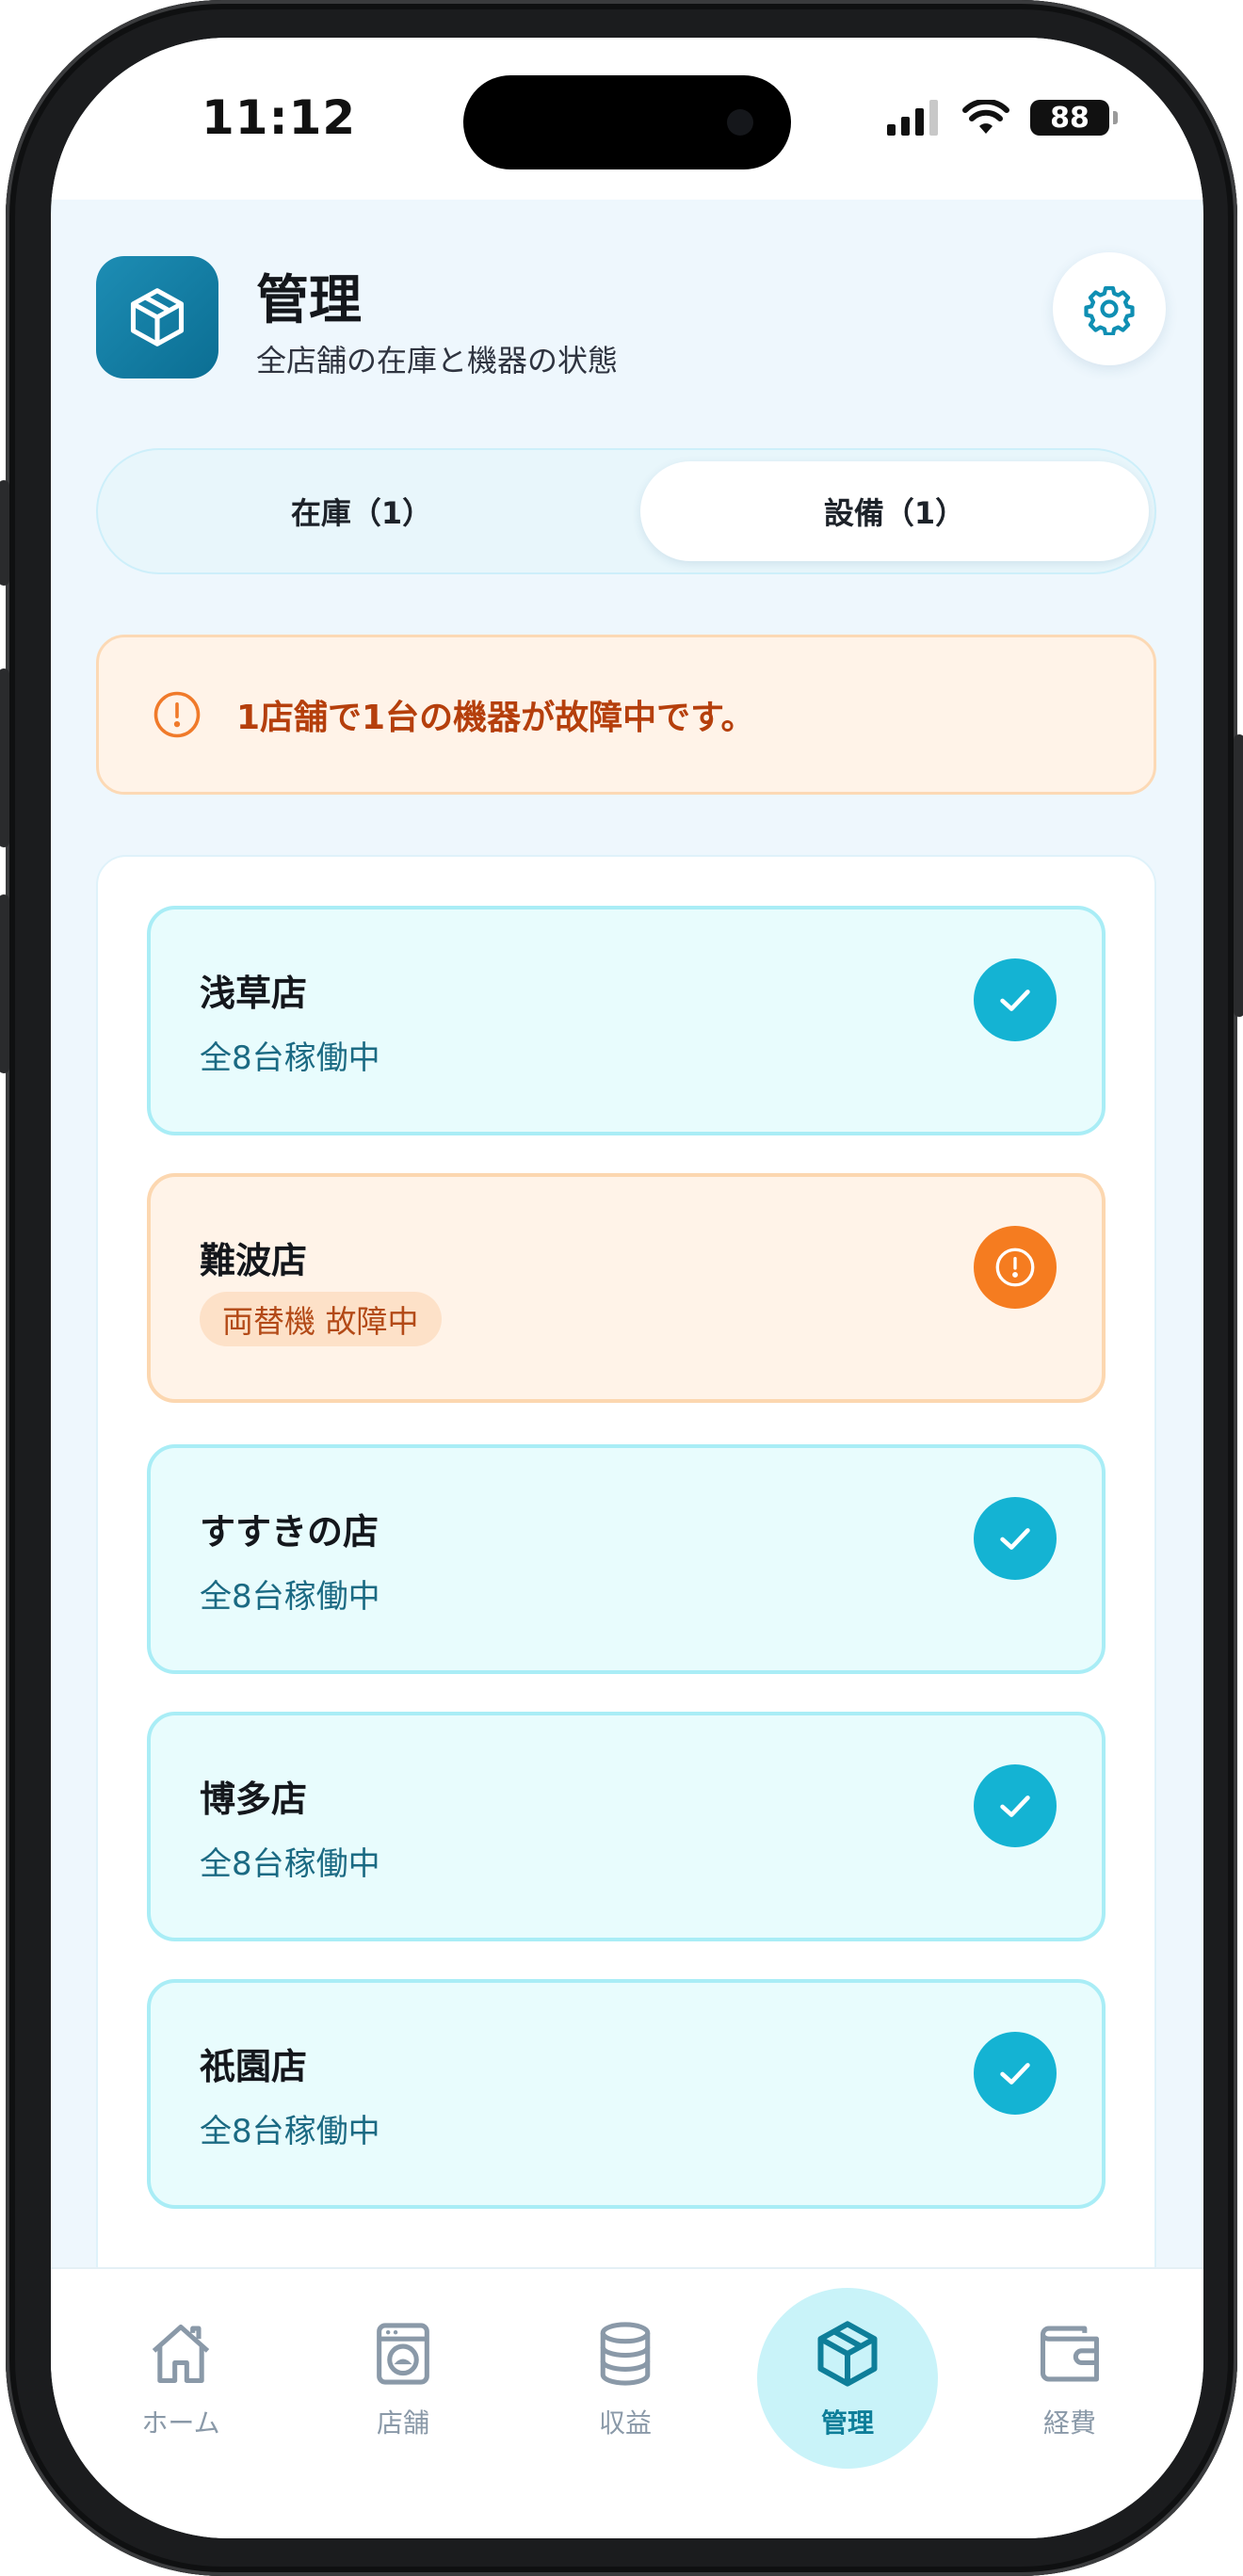 The height and width of the screenshot is (2576, 1243). Describe the element at coordinates (847, 2423) in the screenshot. I see `nav-label: 管理` at that location.